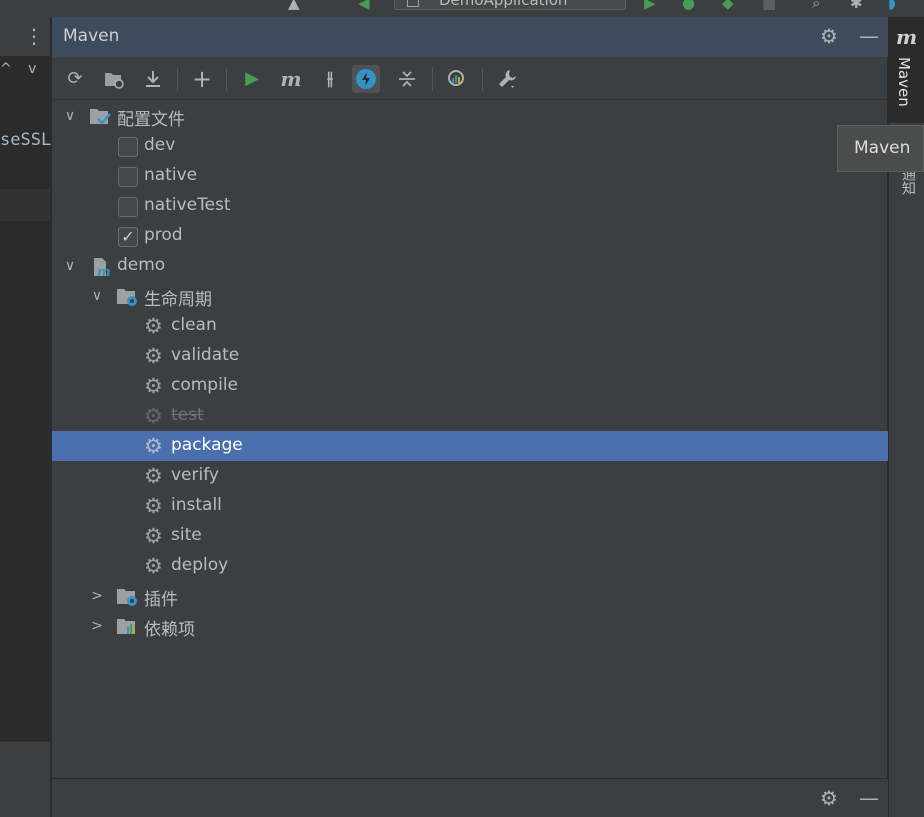 This screenshot has width=924, height=817. What do you see at coordinates (178, 300) in the screenshot?
I see `tree-node-label: 生命周期` at bounding box center [178, 300].